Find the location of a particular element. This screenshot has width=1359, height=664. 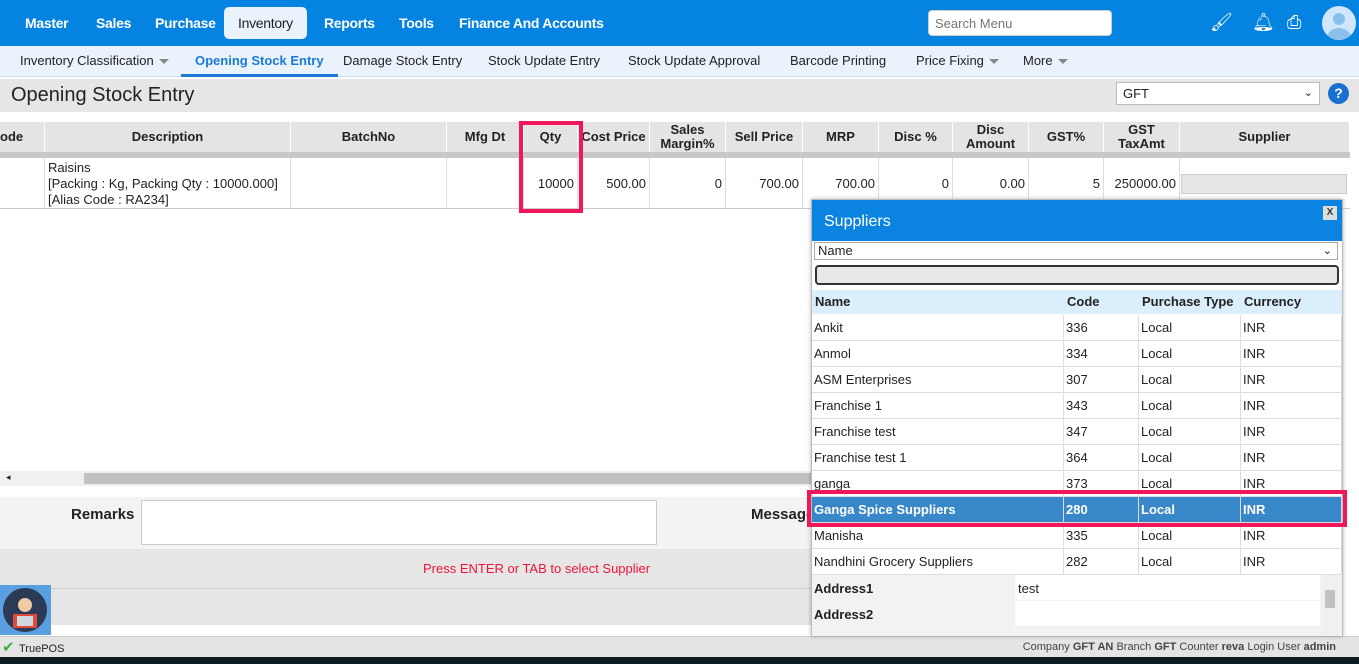

supplier-row: Nandhini Grocery Suppliers 282 Local INR is located at coordinates (1077, 562).